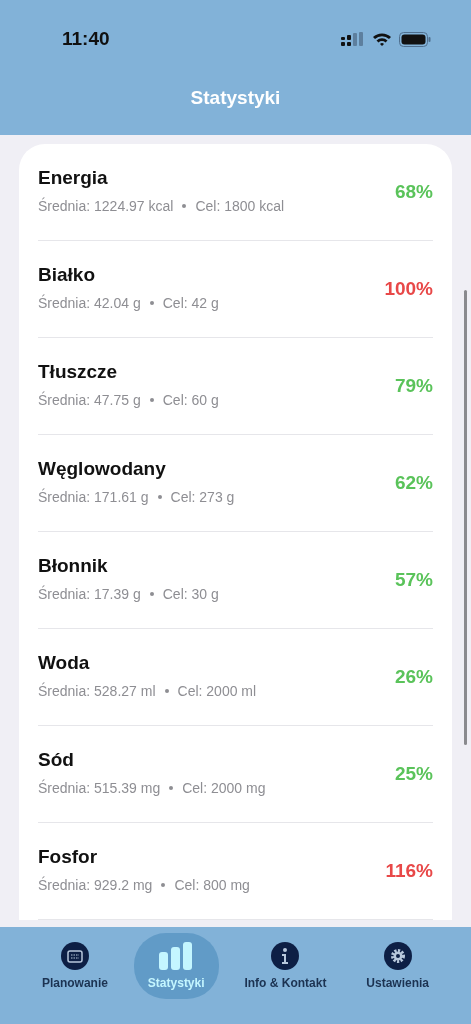 This screenshot has height=1024, width=471. I want to click on average-value: Średnia: 515.39 mg, so click(99, 787).